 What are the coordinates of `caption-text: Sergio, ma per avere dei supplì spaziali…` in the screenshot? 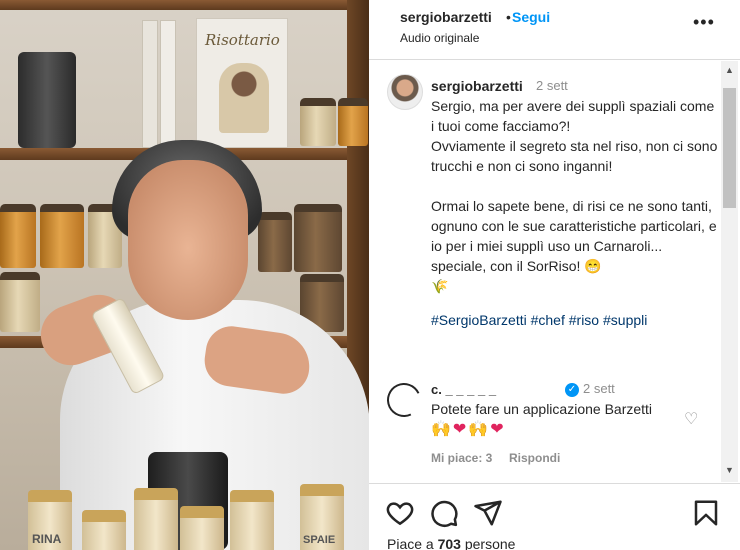 It's located at (574, 196).